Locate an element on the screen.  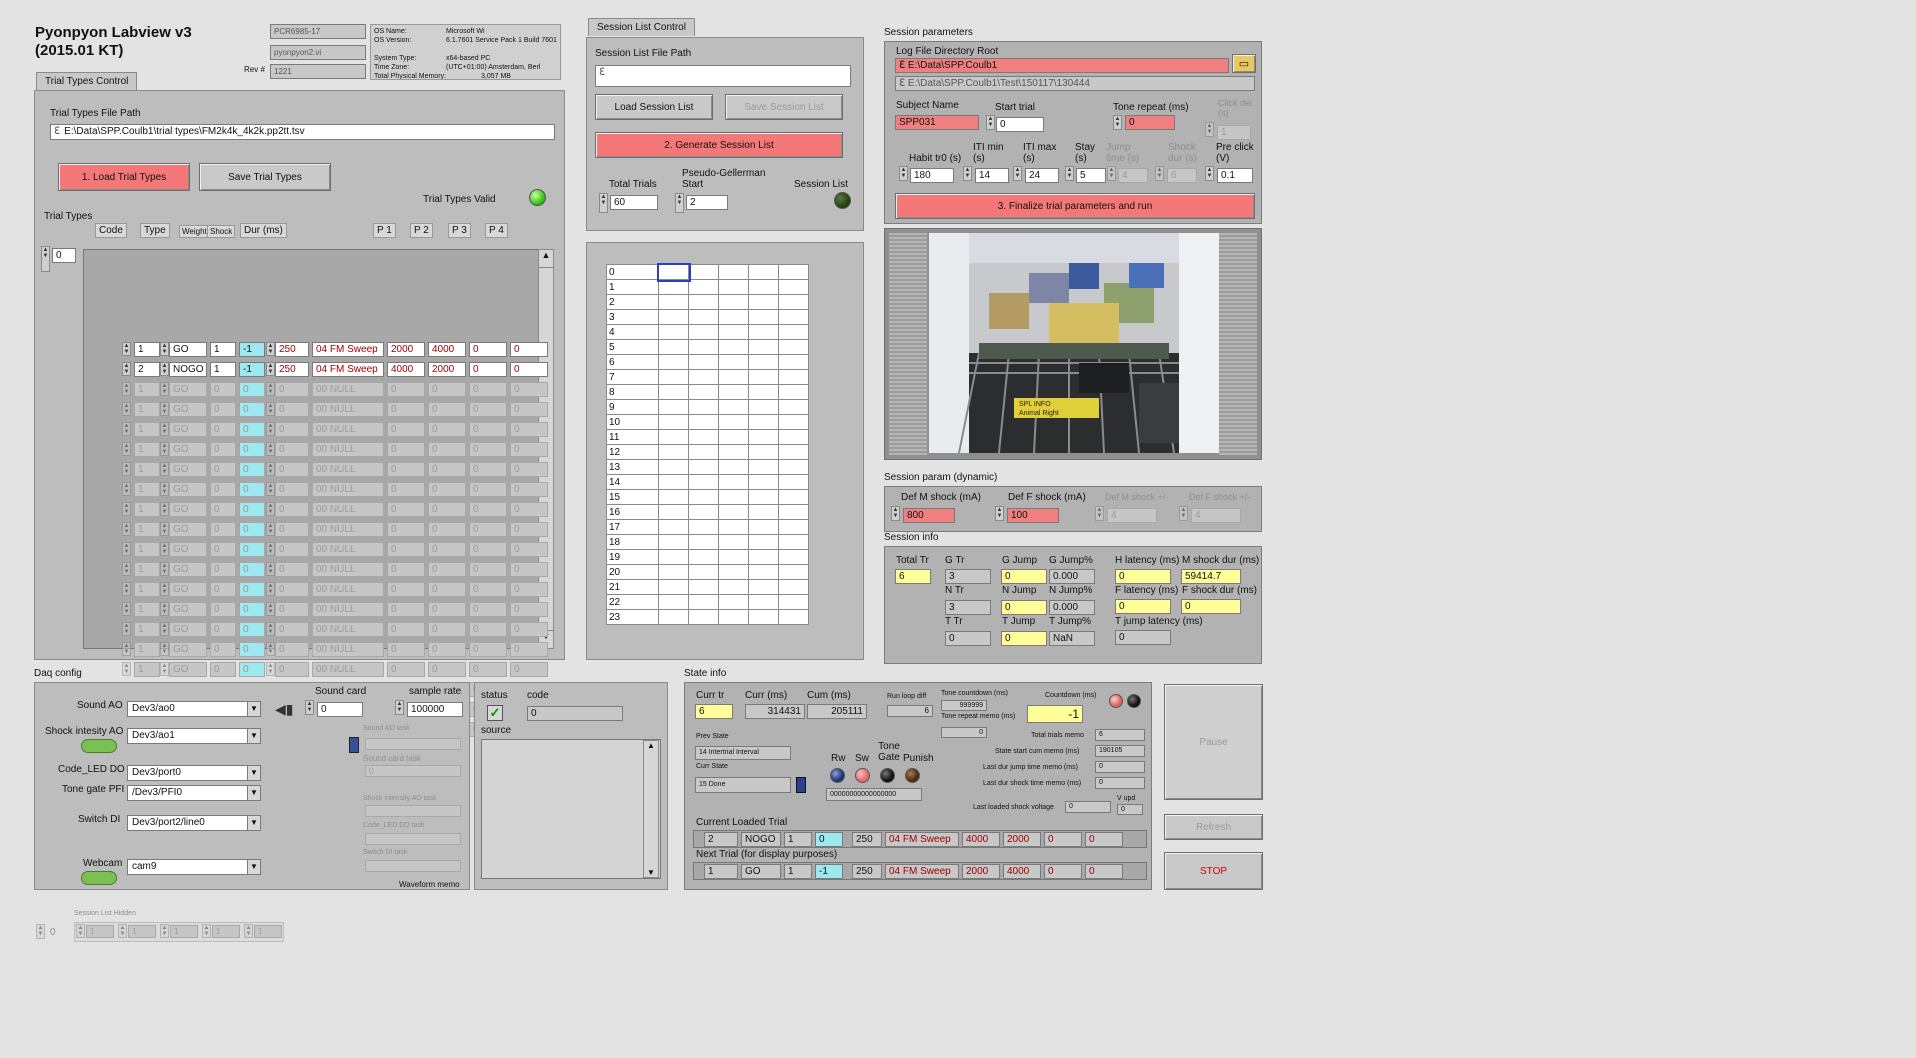
stop-button: STOP is located at coordinates (1213, 871).